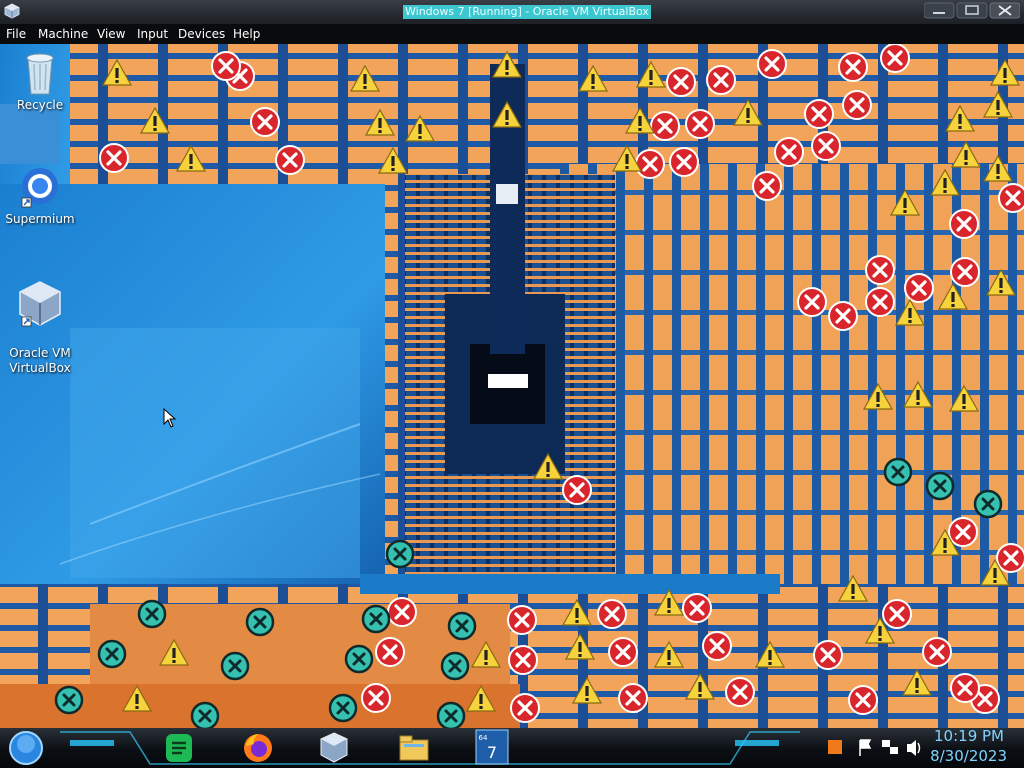 Image resolution: width=1024 pixels, height=768 pixels. What do you see at coordinates (972, 11) in the screenshot?
I see `window-controls` at bounding box center [972, 11].